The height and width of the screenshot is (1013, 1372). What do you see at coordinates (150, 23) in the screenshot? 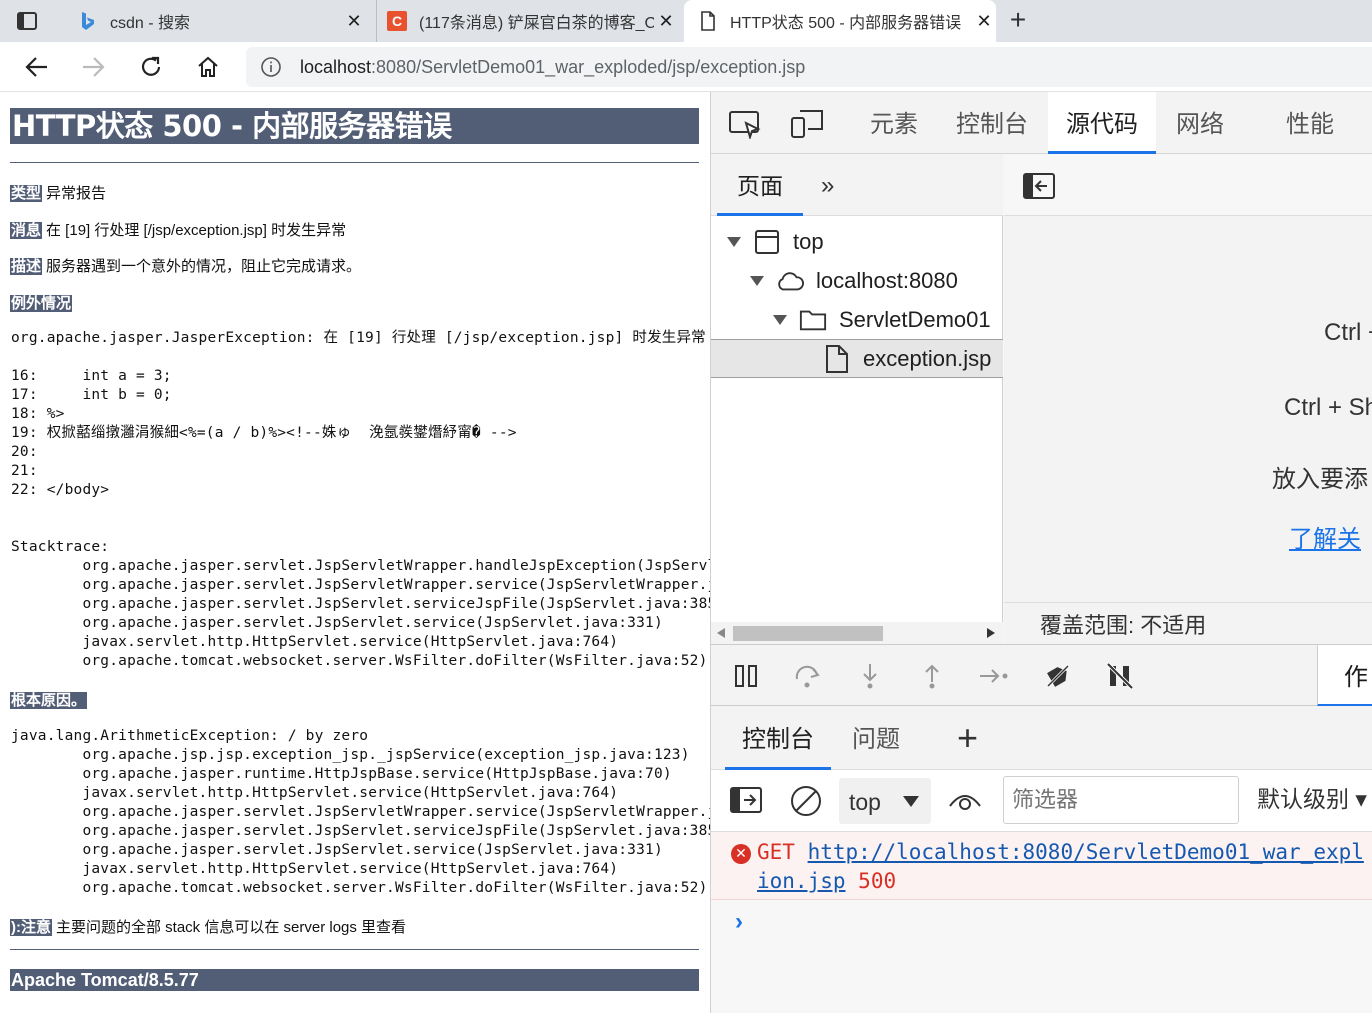
I see `tab-title: csdn - 搜索` at bounding box center [150, 23].